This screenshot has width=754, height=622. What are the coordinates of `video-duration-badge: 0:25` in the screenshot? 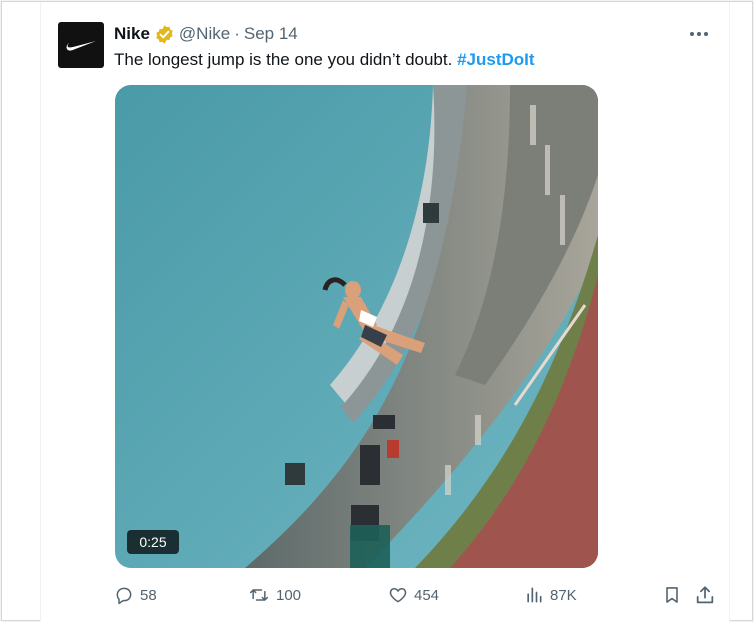 It's located at (153, 542).